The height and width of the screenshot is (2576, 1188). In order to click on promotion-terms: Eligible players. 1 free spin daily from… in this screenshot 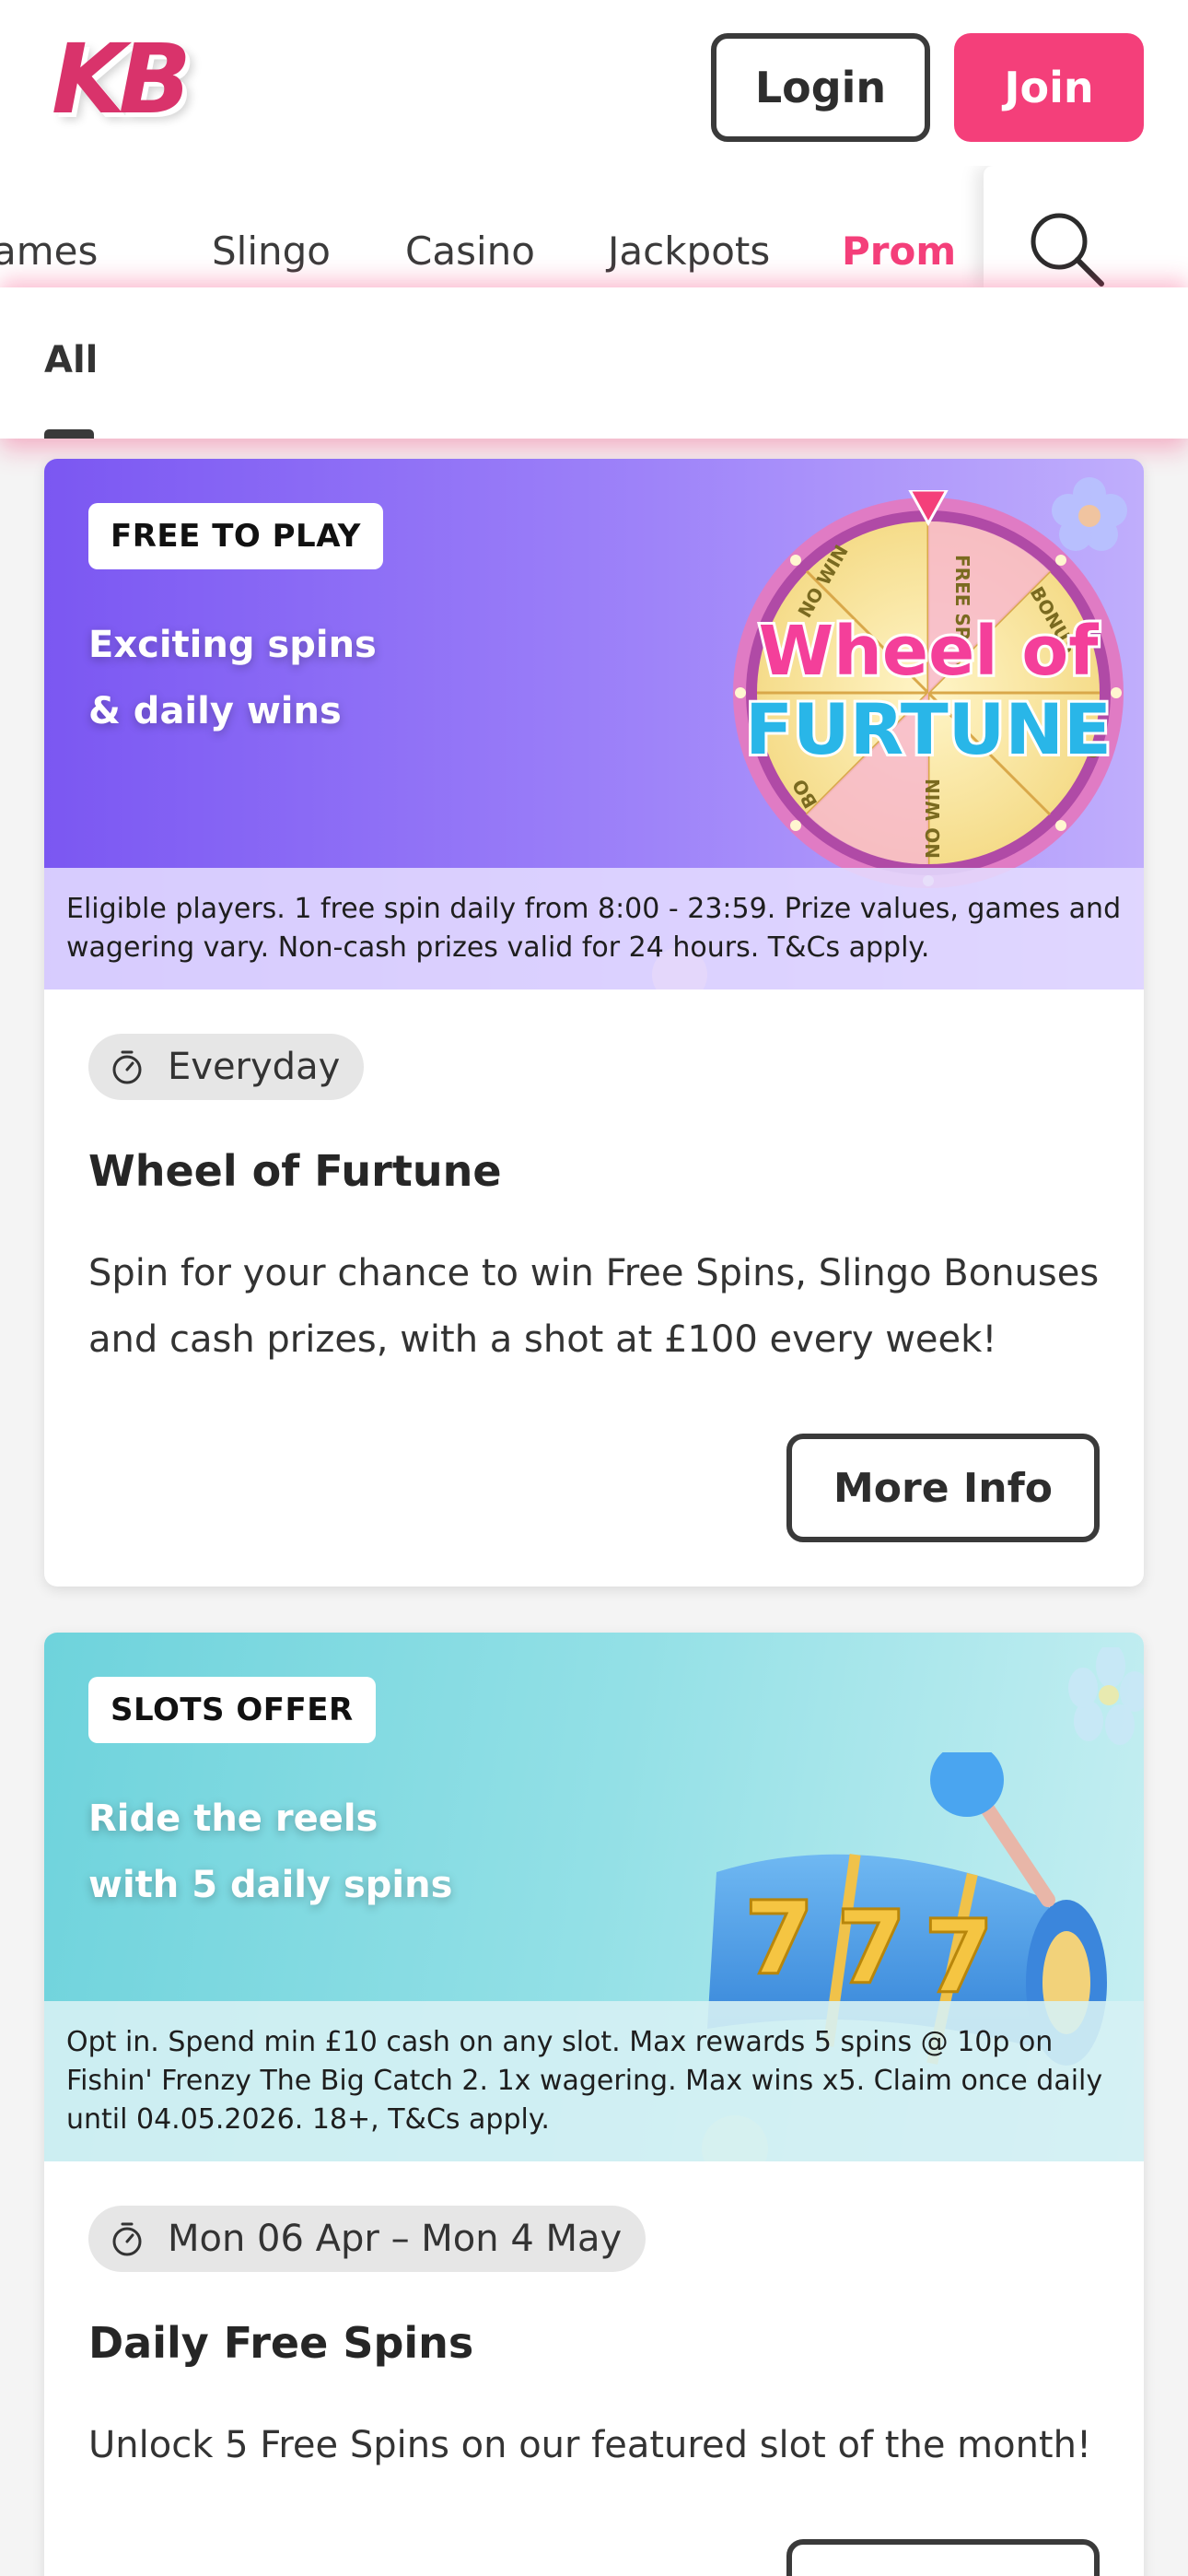, I will do `click(594, 928)`.